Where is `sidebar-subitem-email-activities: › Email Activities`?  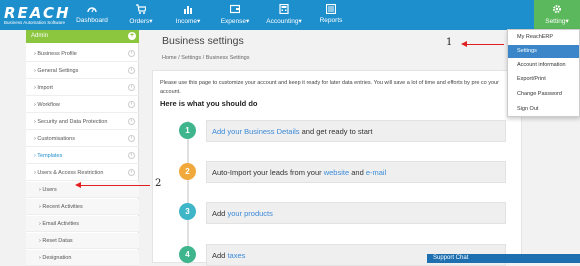 sidebar-subitem-email-activities: › Email Activities is located at coordinates (82, 224).